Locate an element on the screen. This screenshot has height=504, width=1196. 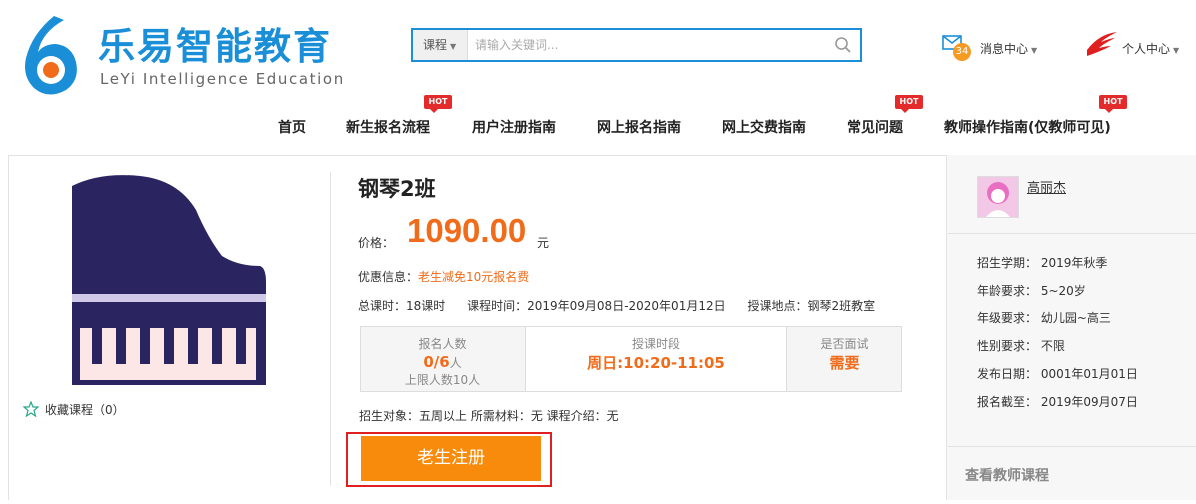
favorite-course-button: 收藏课程（0） is located at coordinates (74, 409).